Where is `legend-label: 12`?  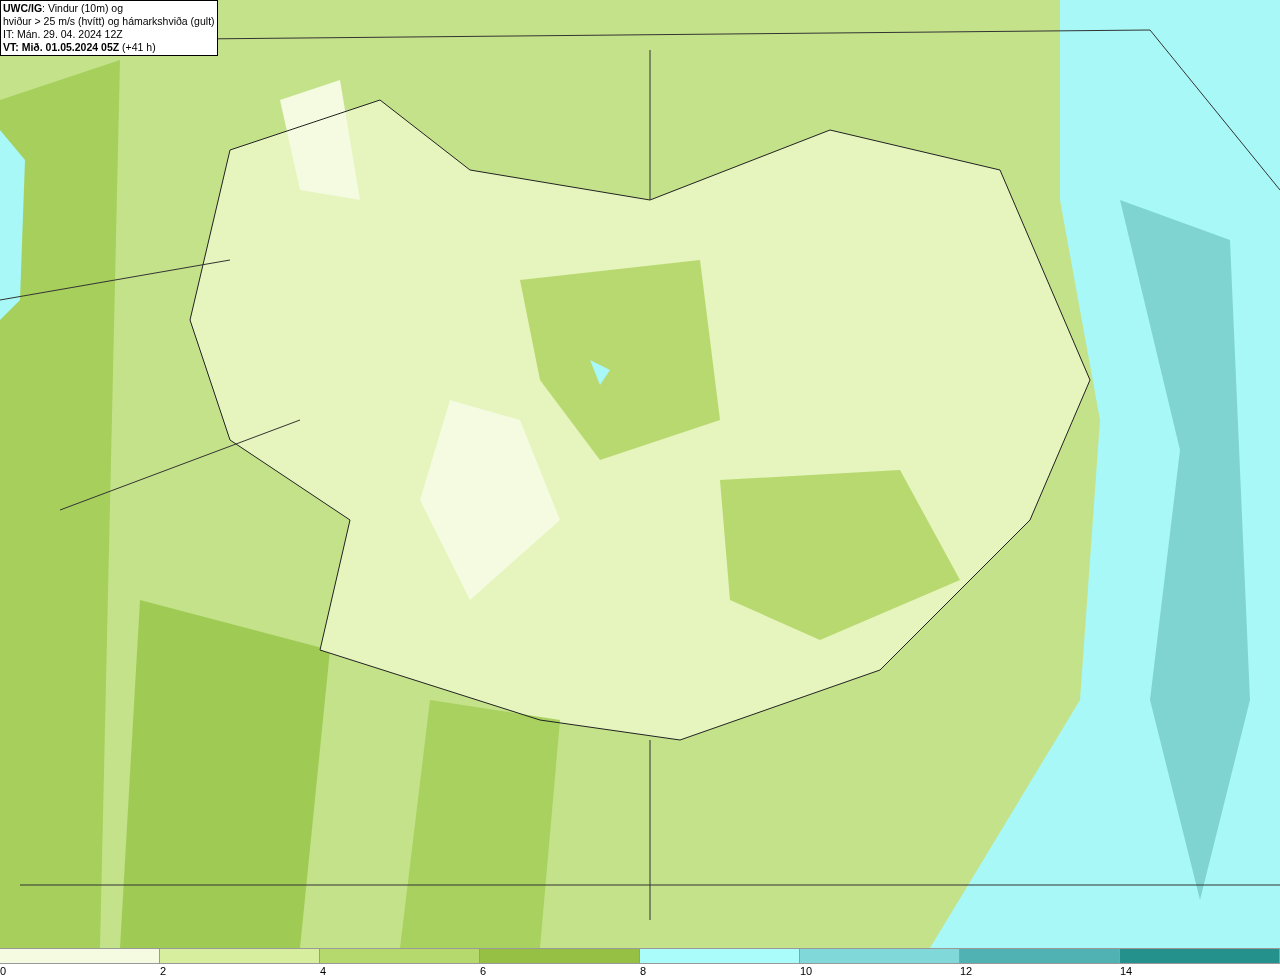 legend-label: 12 is located at coordinates (966, 971).